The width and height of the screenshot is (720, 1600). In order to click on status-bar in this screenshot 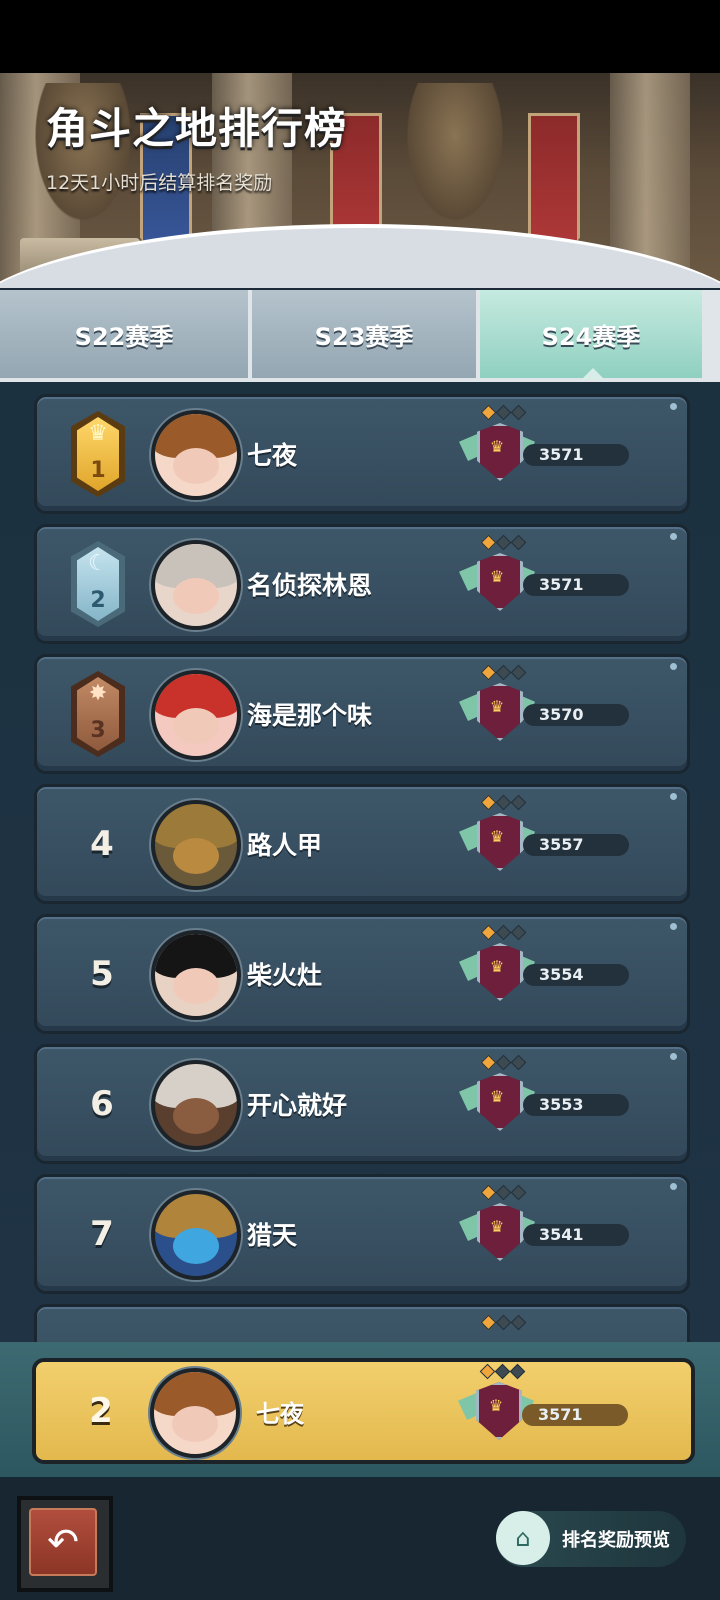, I will do `click(360, 36)`.